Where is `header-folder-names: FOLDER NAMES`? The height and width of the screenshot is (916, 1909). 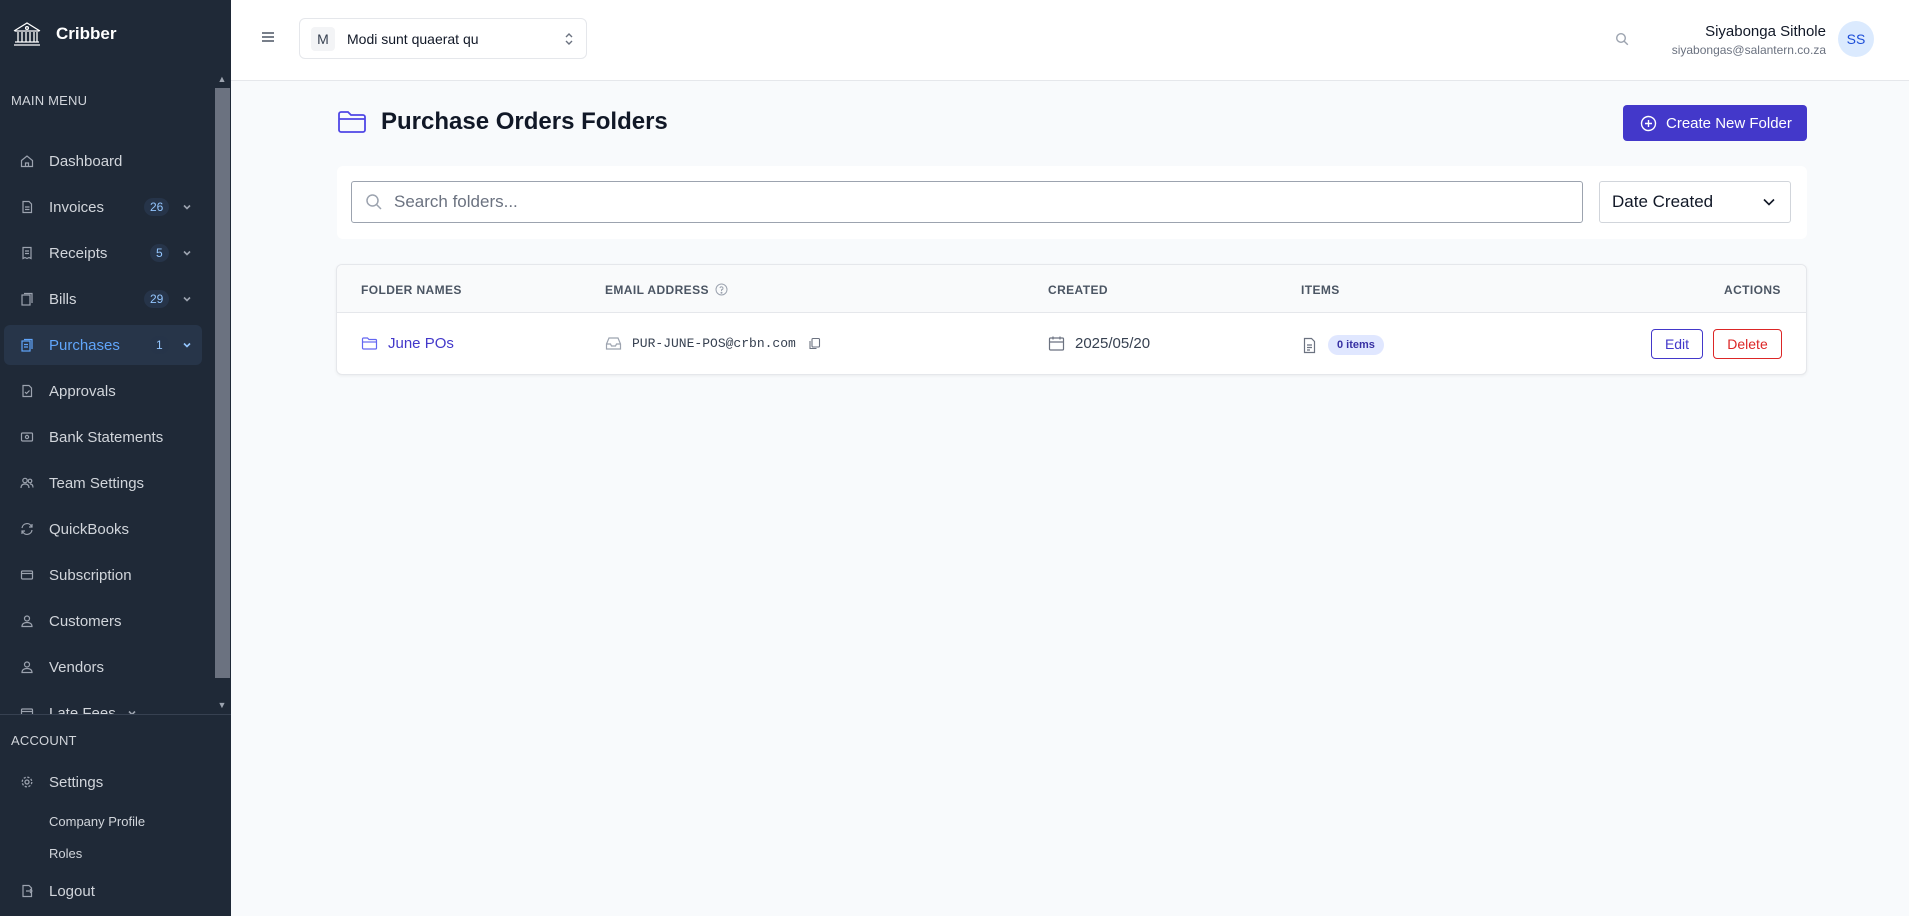
header-folder-names: FOLDER NAMES is located at coordinates (411, 290).